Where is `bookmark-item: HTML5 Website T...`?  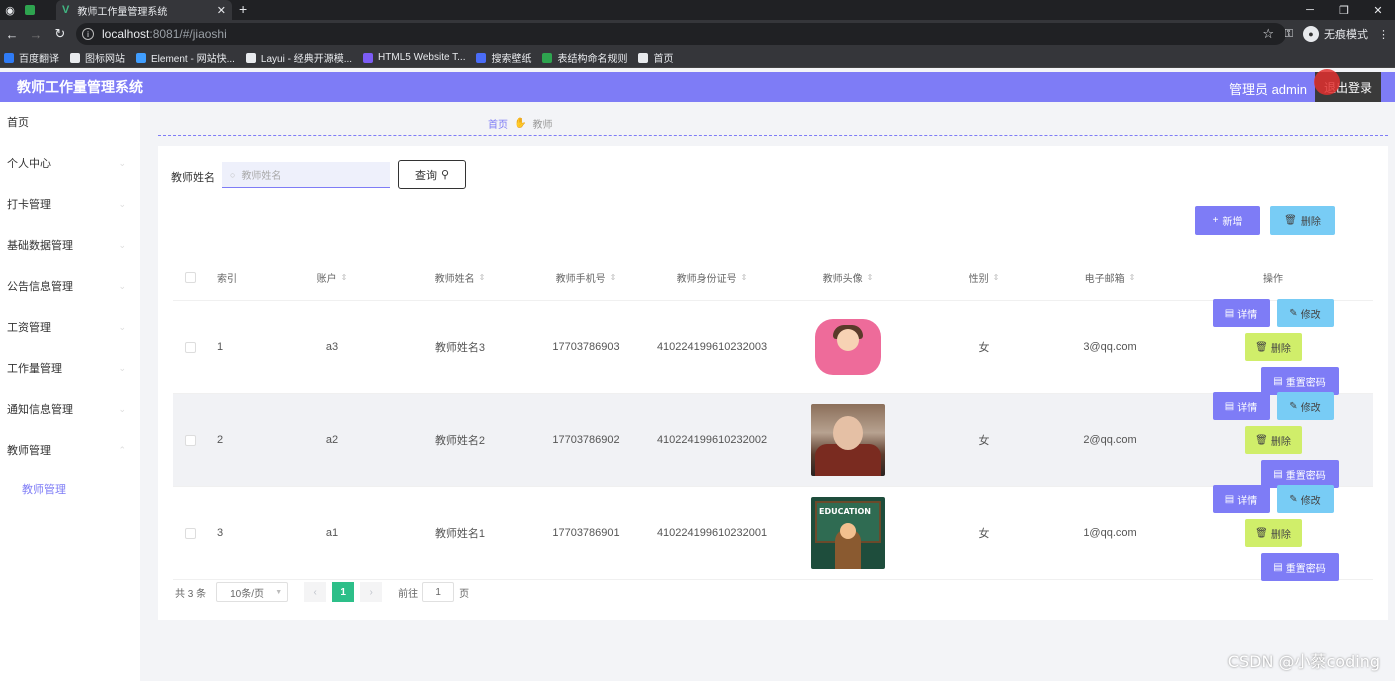
bookmark-item: HTML5 Website T... is located at coordinates (414, 57).